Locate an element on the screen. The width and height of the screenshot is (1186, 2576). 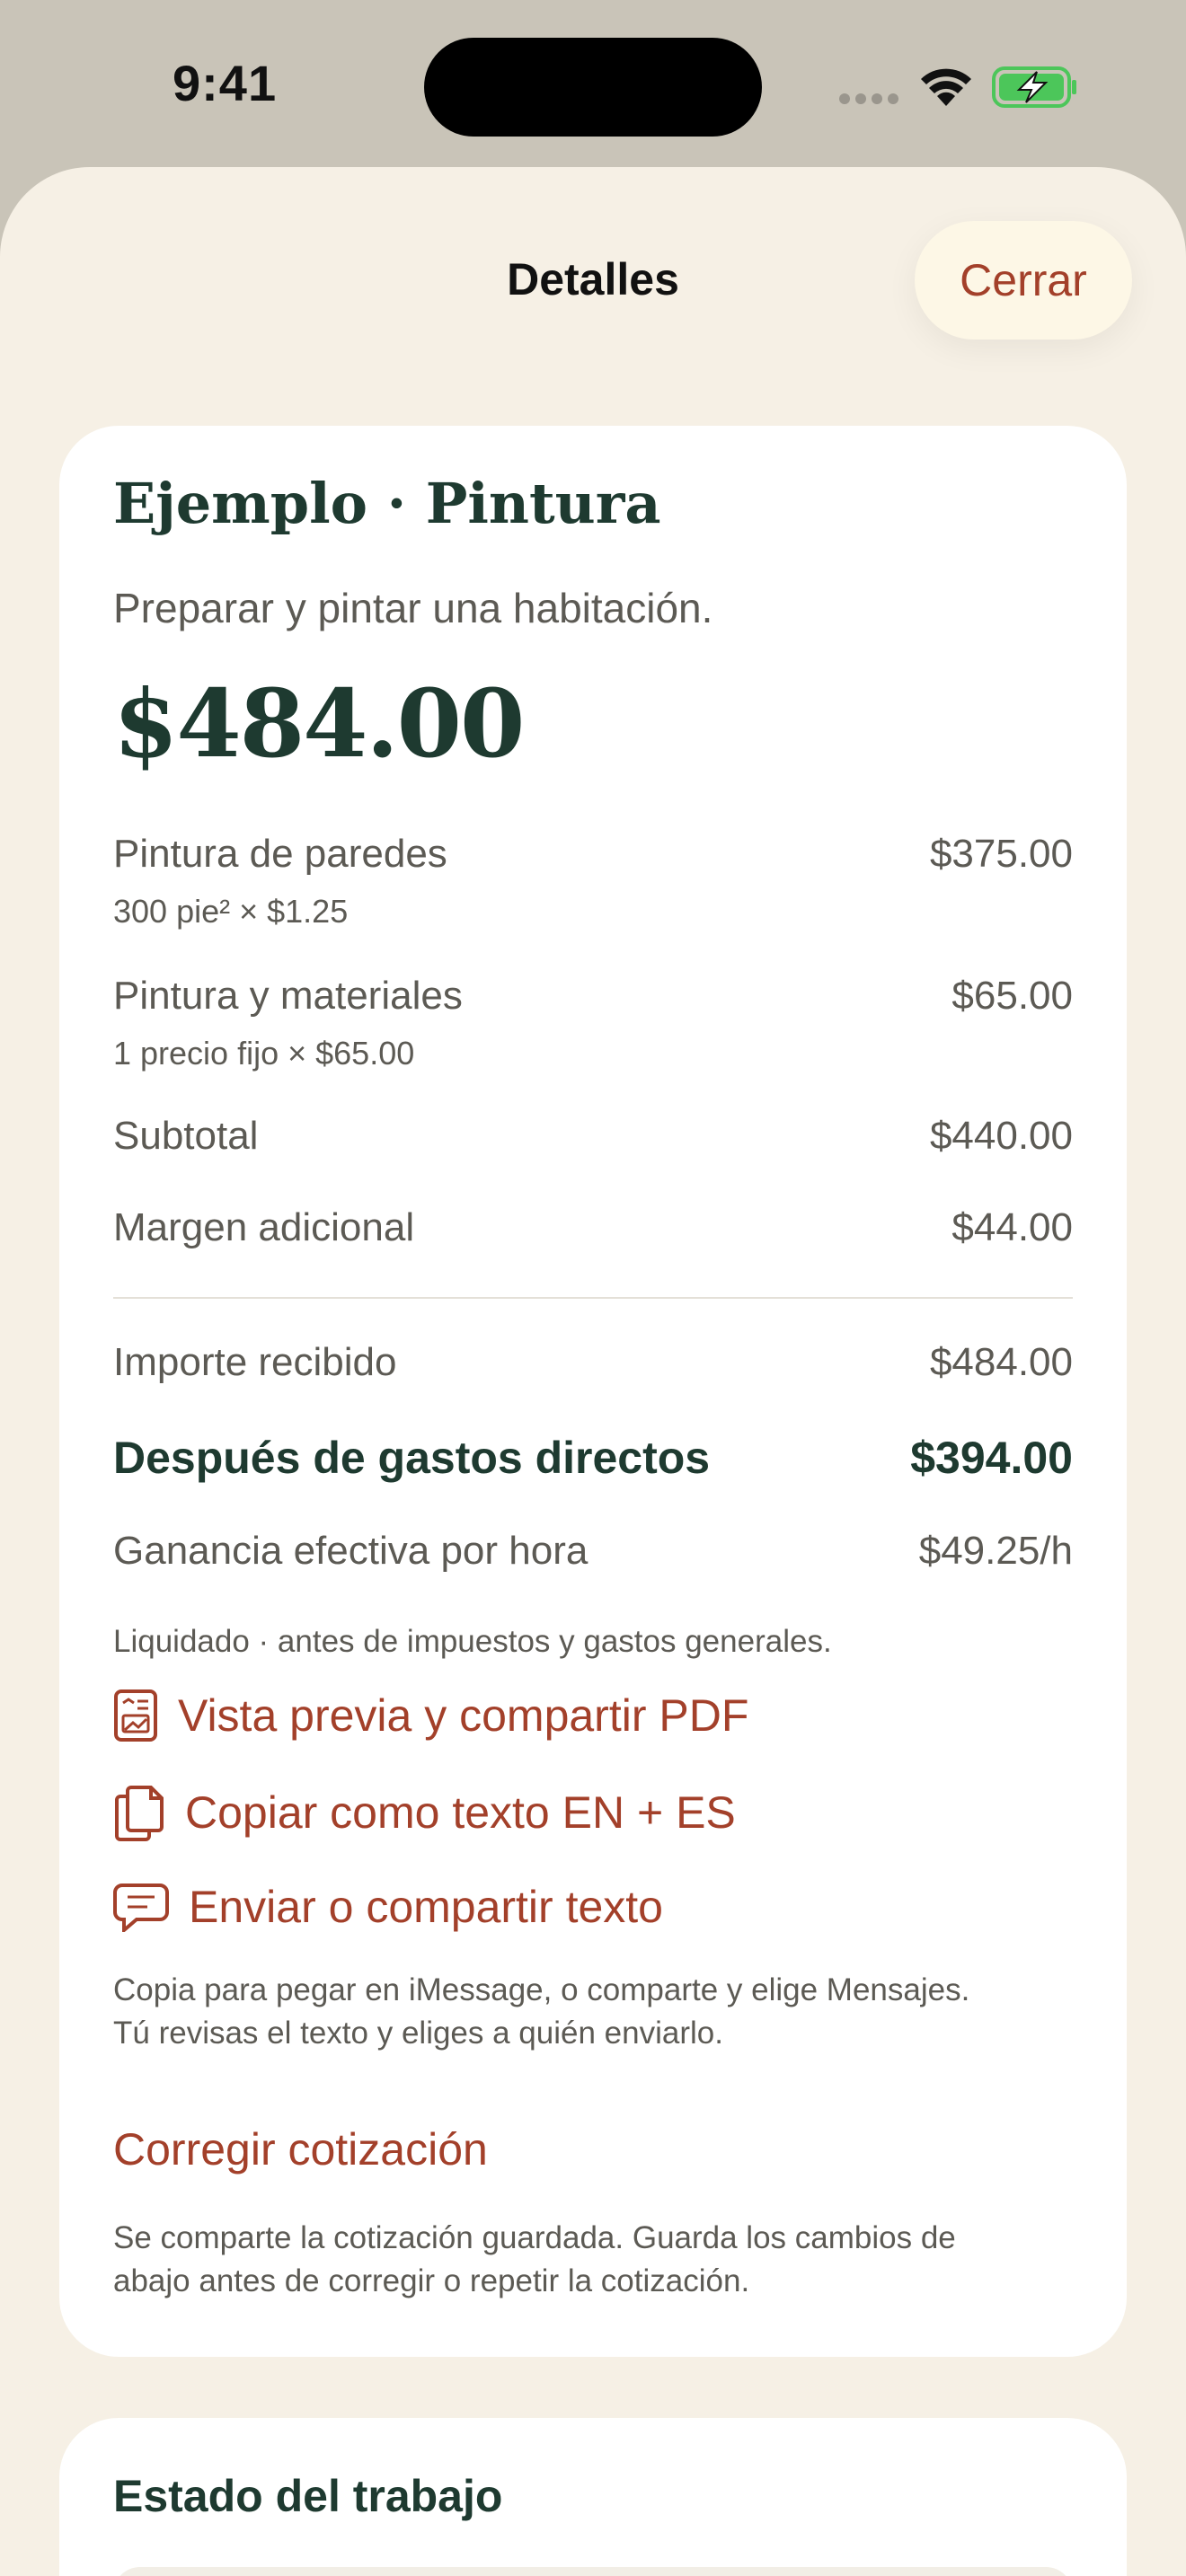
copy-icon is located at coordinates (139, 1813).